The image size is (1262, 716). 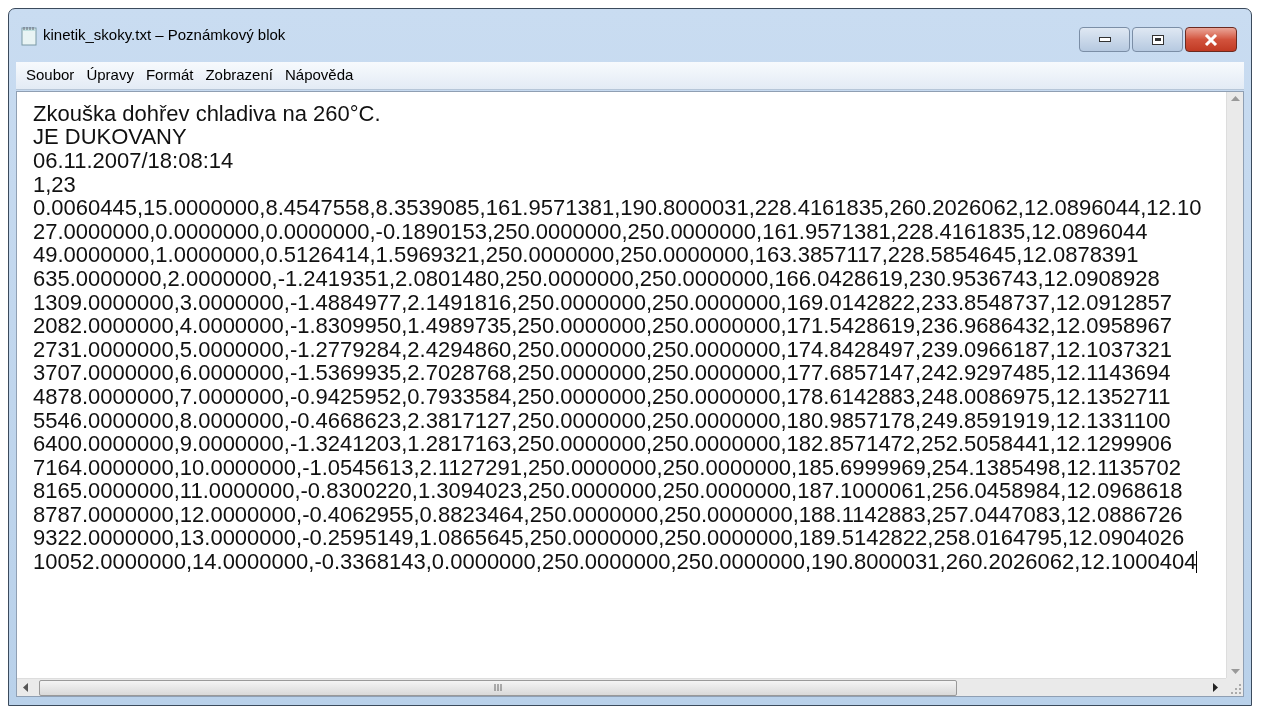 I want to click on text-line: 8165.0000000,11.0000000,-0.8300220,1.3094023,250.0000000,250.0000000,187.1000061,256.0458984,12.0968618, so click(x=608, y=491).